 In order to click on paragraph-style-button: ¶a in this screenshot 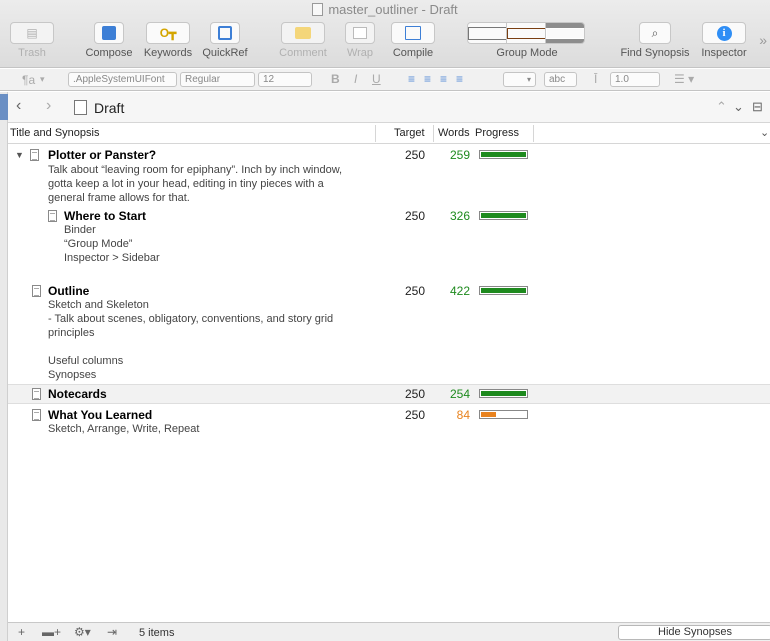, I will do `click(28, 80)`.